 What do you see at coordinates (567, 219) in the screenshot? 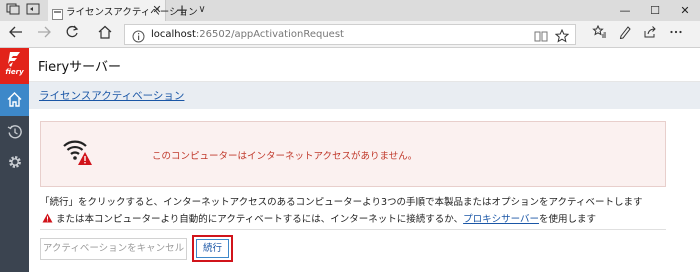
I see `proxy-text-after: を使用します` at bounding box center [567, 219].